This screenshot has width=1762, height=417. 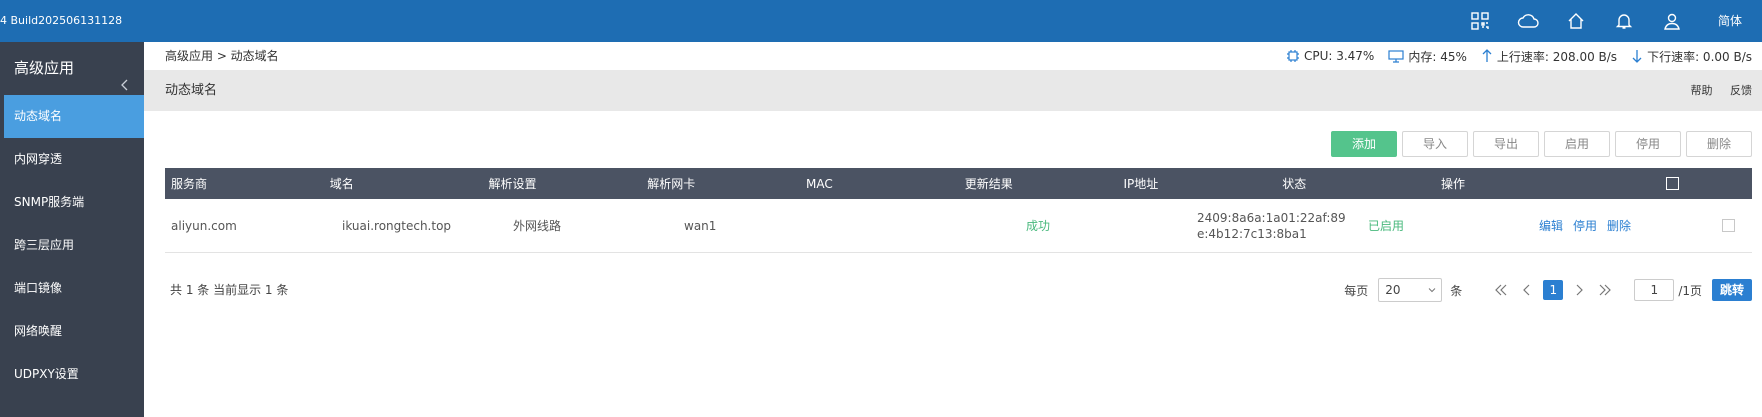 I want to click on column-header: IP地址, so click(x=1197, y=183).